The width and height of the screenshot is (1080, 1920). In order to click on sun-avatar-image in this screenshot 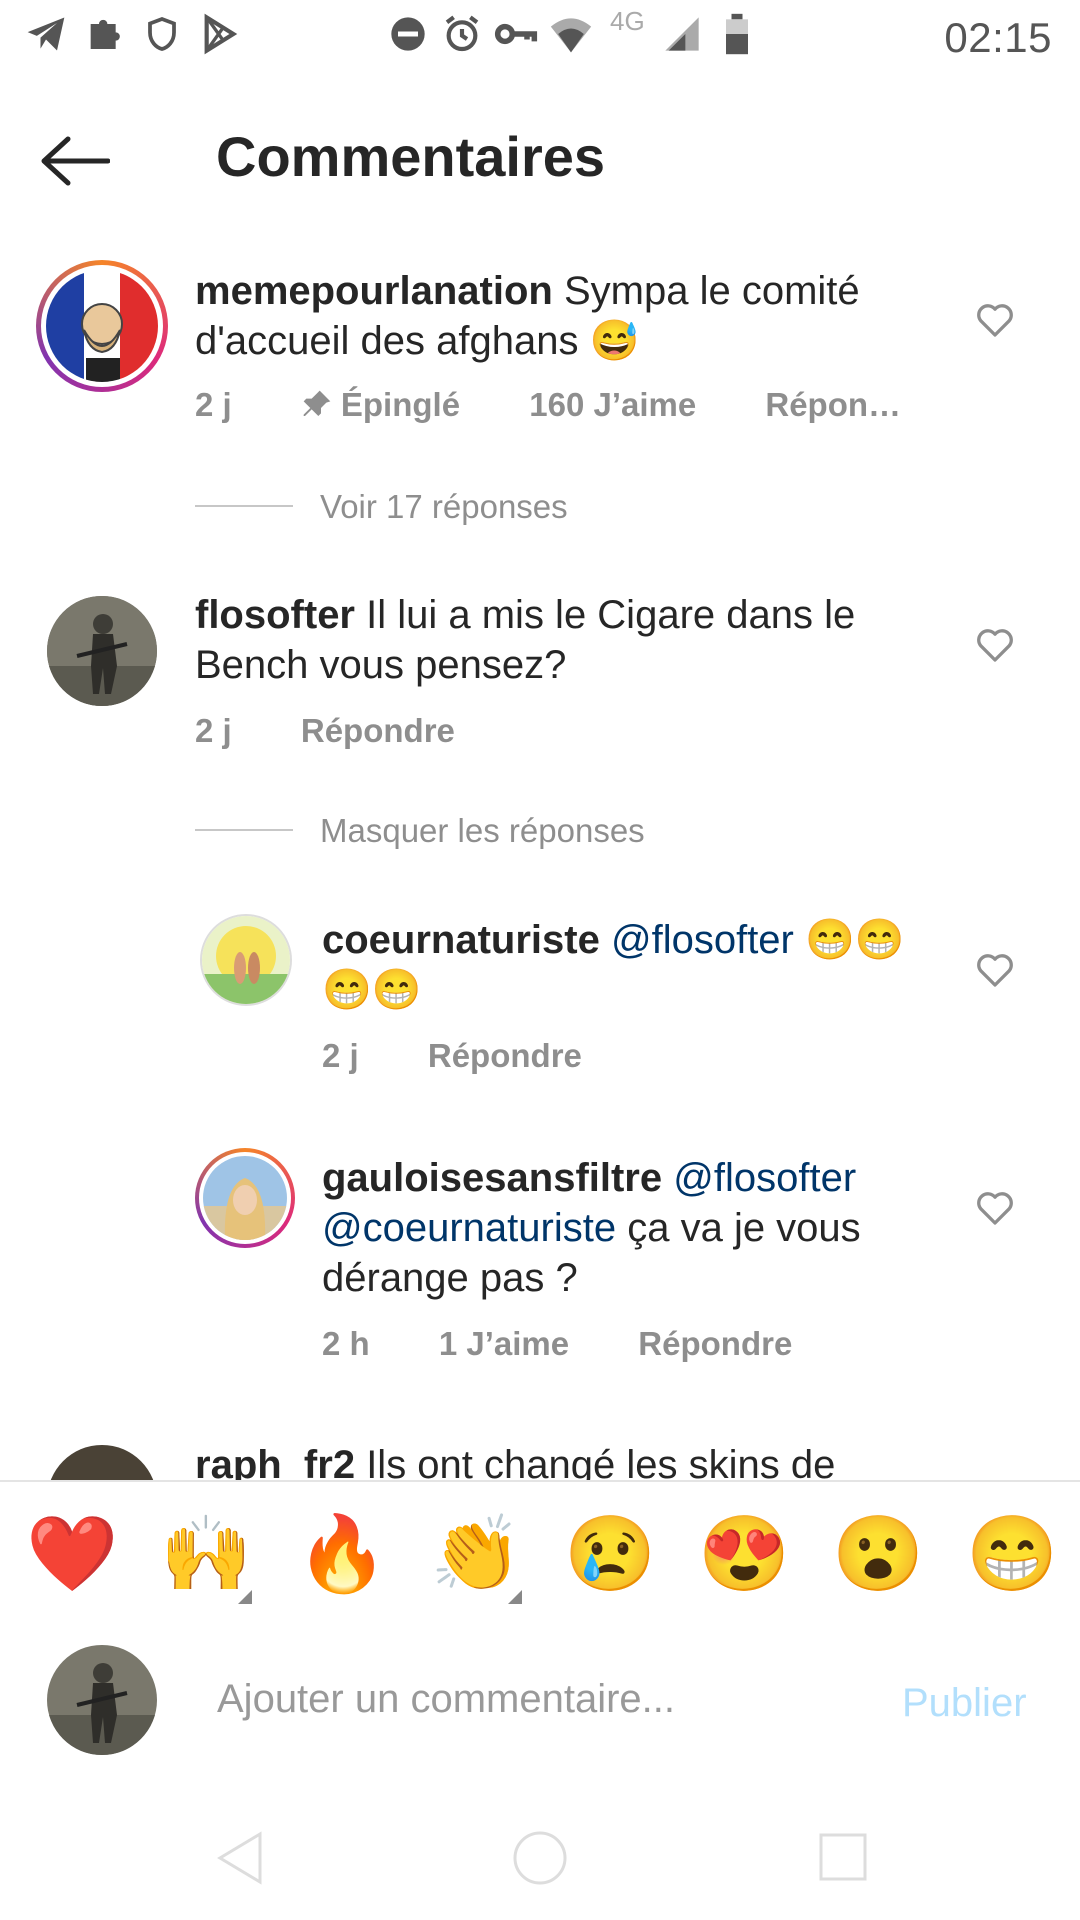, I will do `click(246, 960)`.